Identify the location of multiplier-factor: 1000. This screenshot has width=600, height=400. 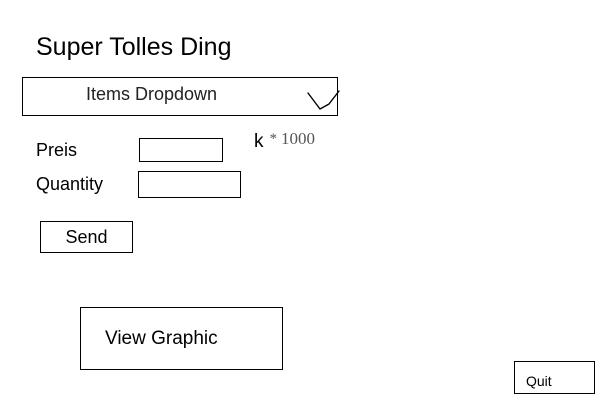
(298, 138).